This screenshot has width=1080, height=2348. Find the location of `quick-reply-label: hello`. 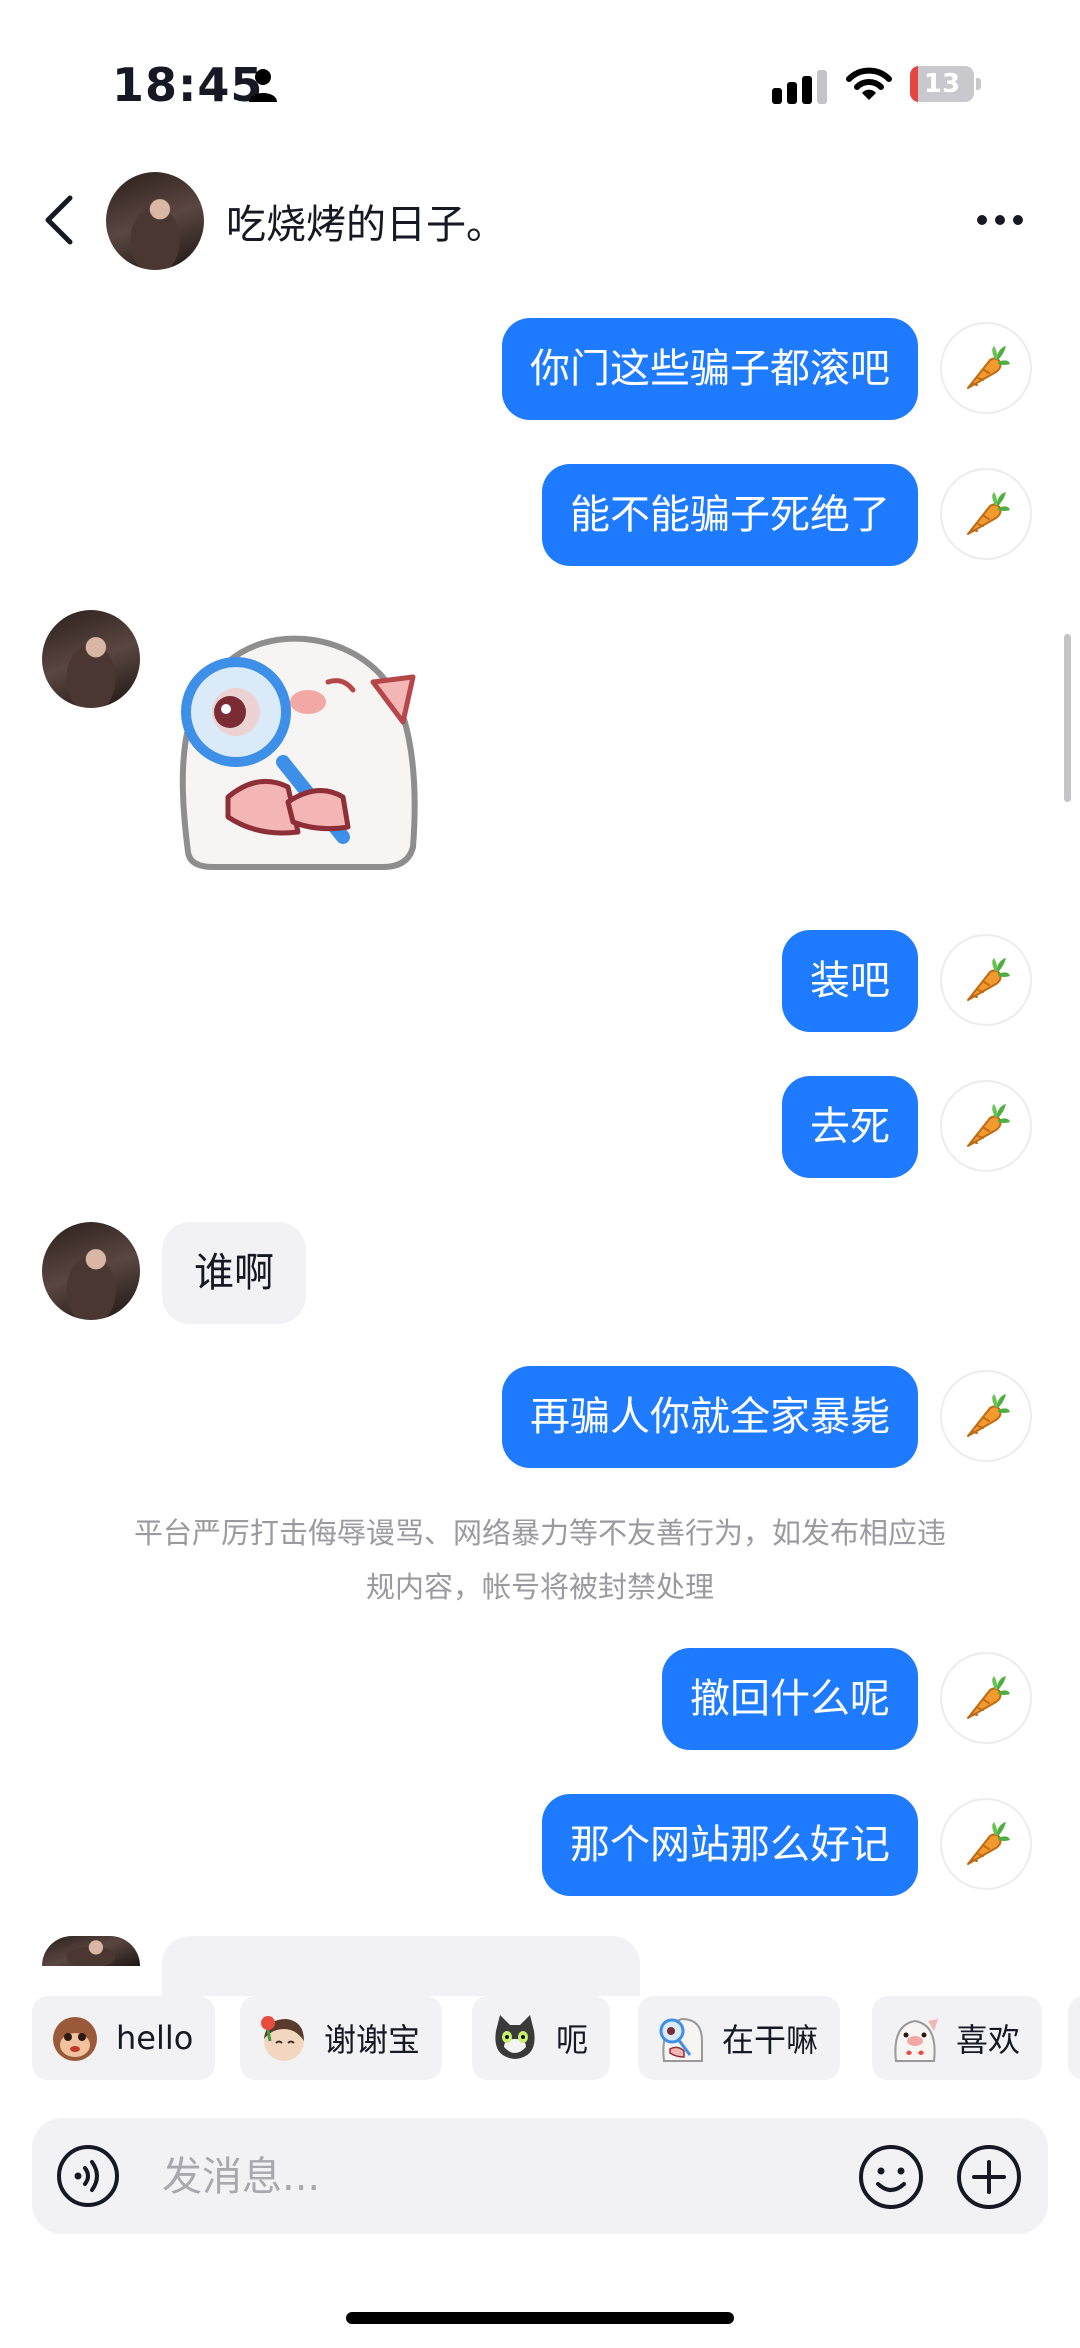

quick-reply-label: hello is located at coordinates (155, 2038).